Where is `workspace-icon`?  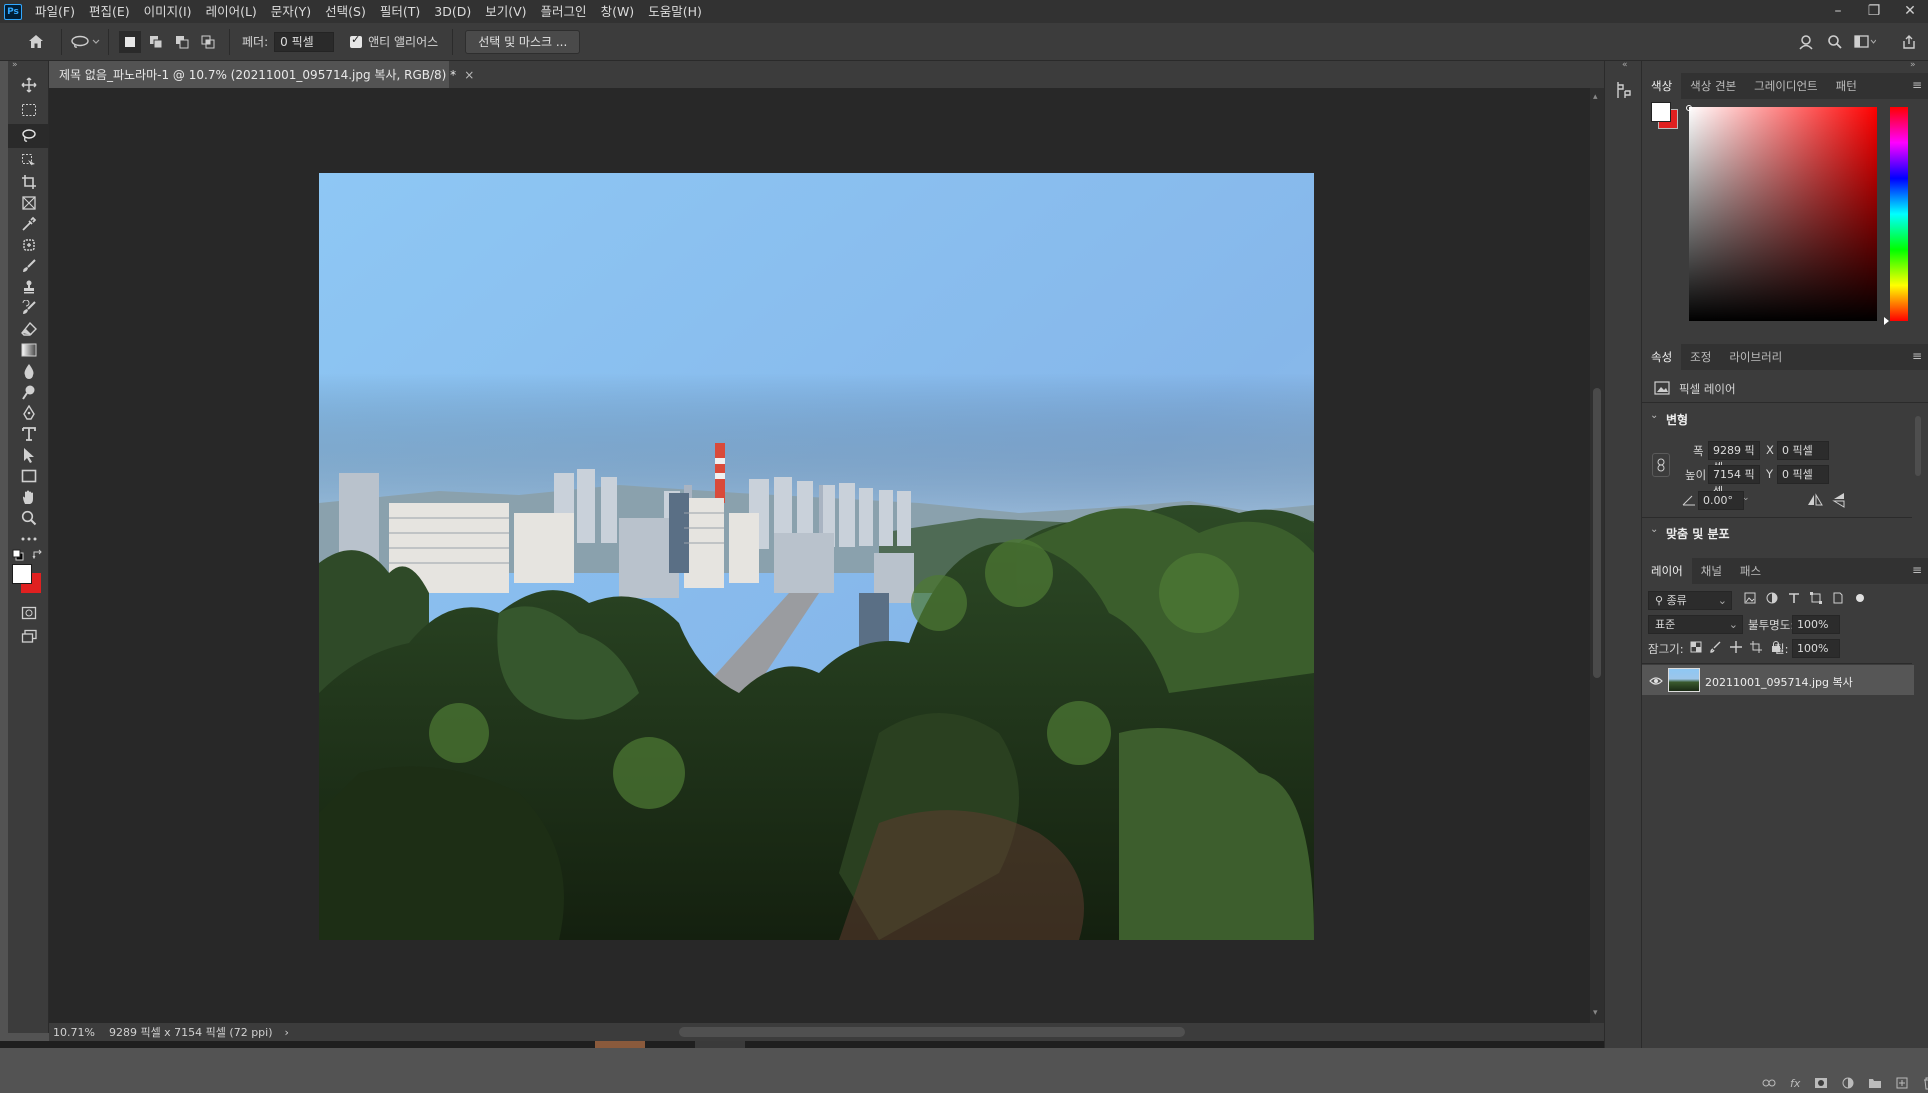 workspace-icon is located at coordinates (1865, 42).